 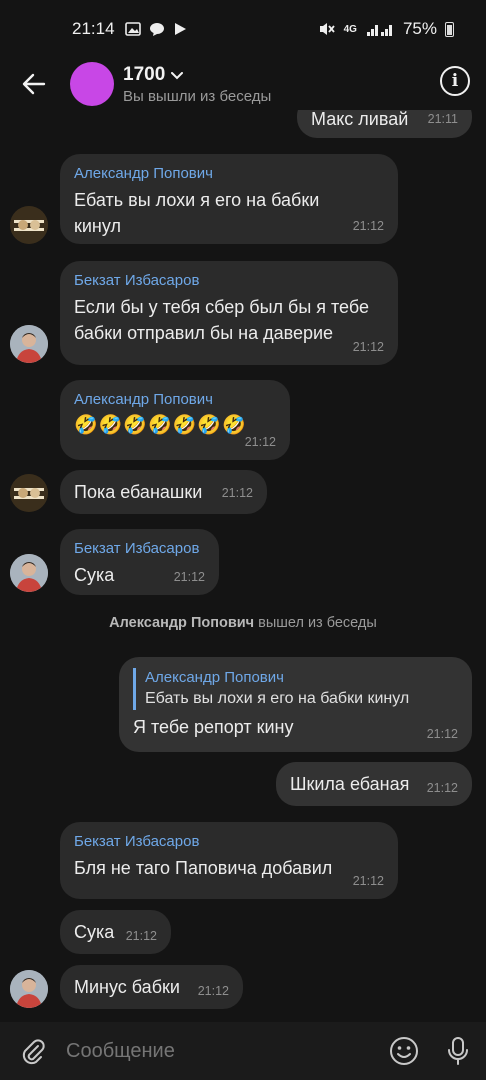 What do you see at coordinates (243, 29) in the screenshot?
I see `status-bar: 21:14 4G 75%` at bounding box center [243, 29].